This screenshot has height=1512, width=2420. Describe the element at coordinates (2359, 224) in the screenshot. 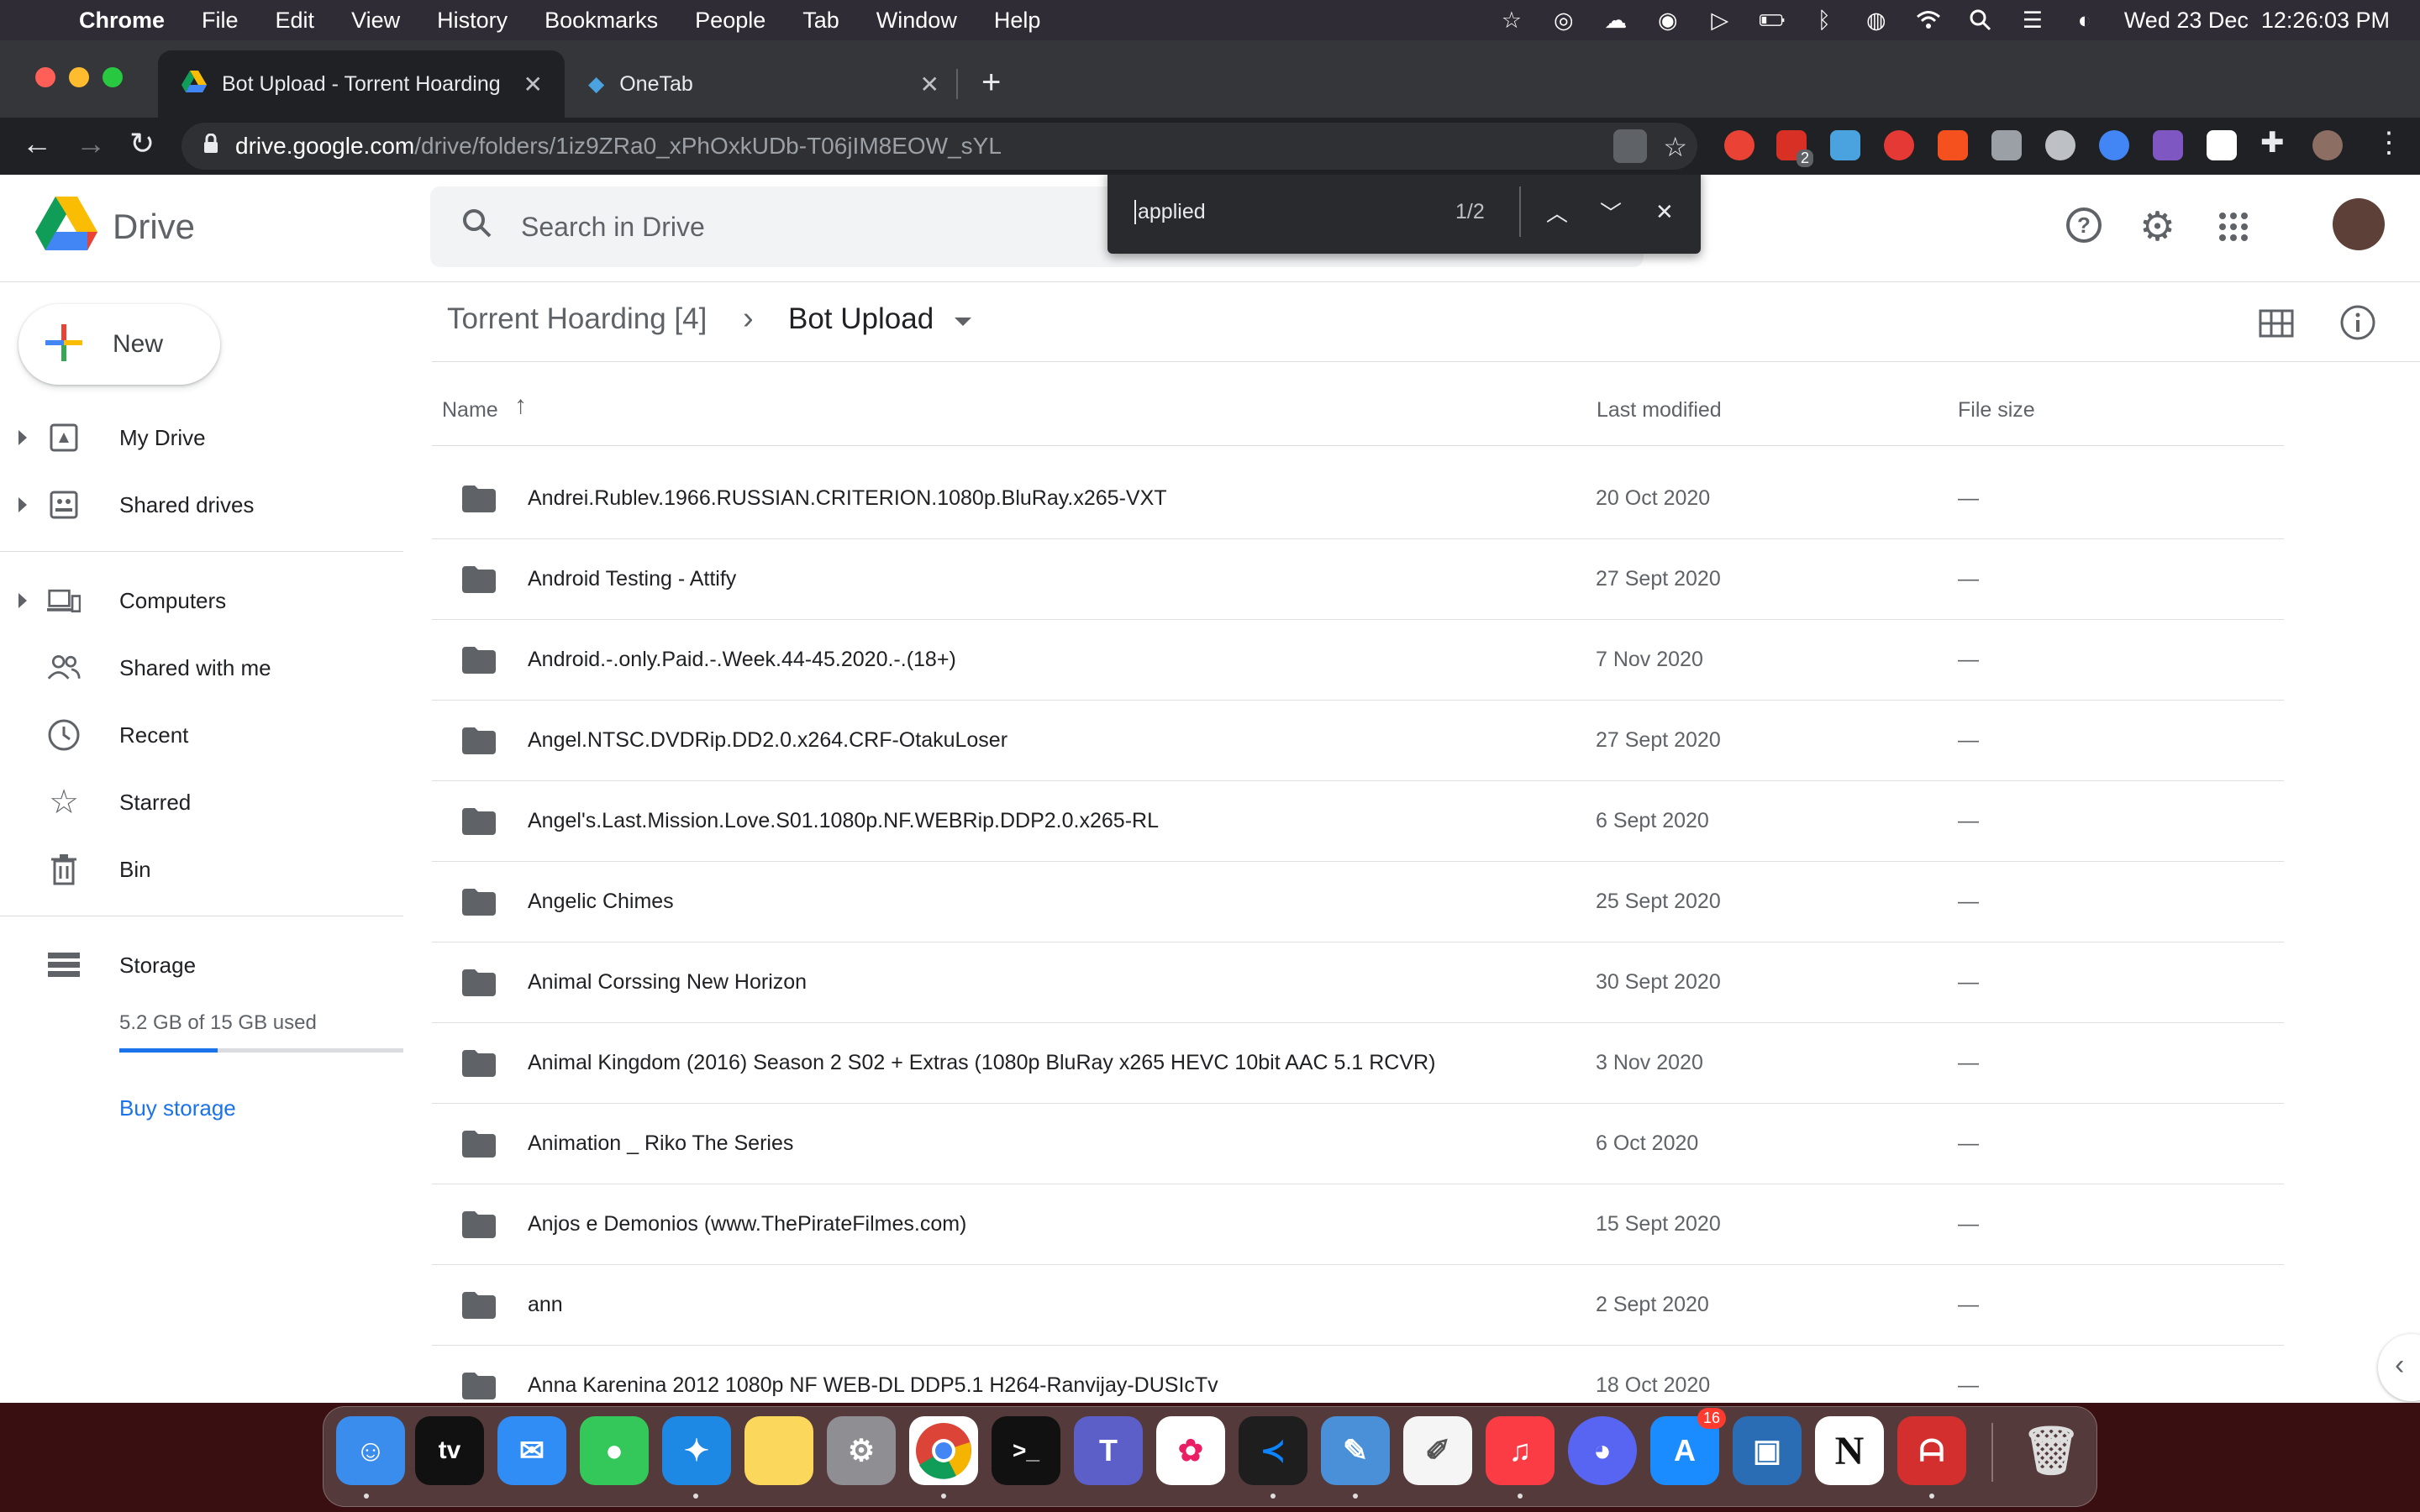

I see `account-avatar` at that location.